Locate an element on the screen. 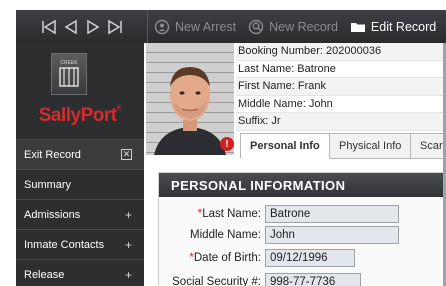 The image size is (446, 286). new-arrest-button: New Arrest is located at coordinates (195, 26).